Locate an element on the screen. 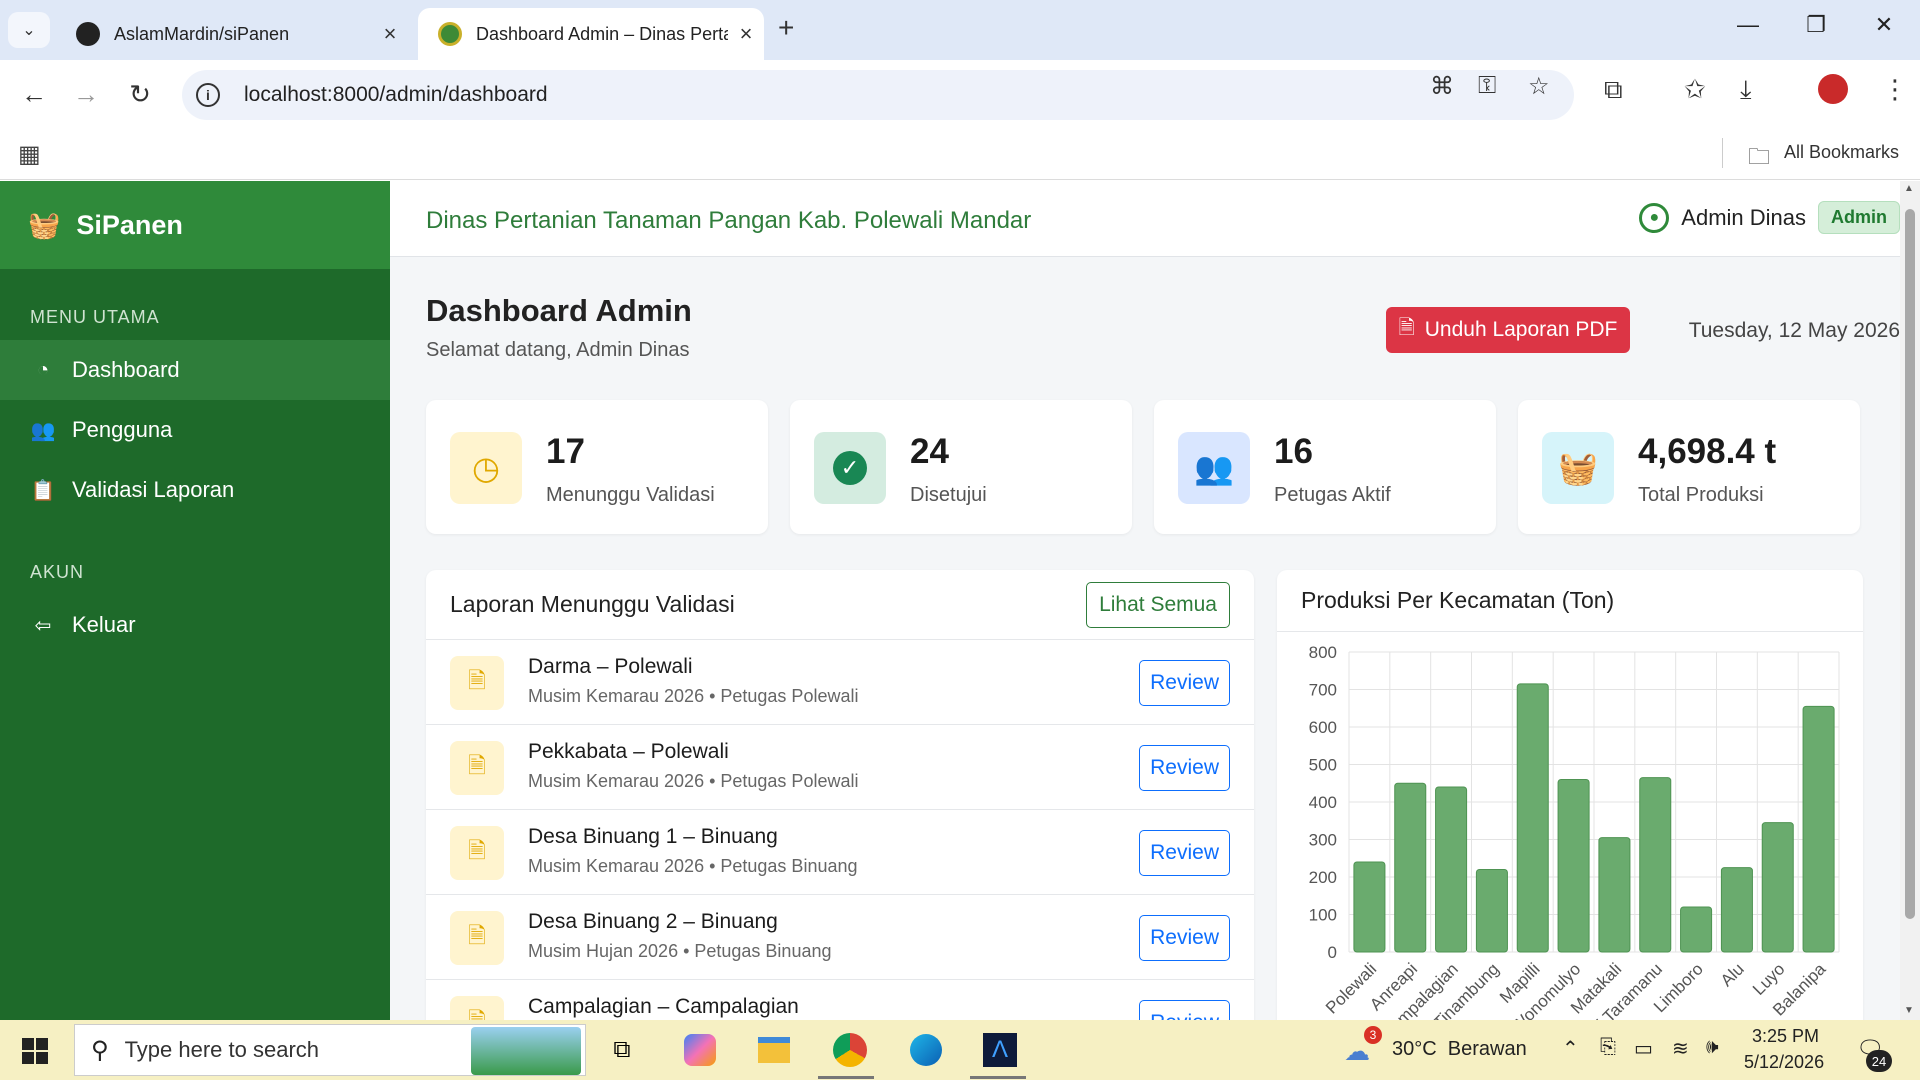  sidebar-item-label: Pengguna is located at coordinates (122, 429).